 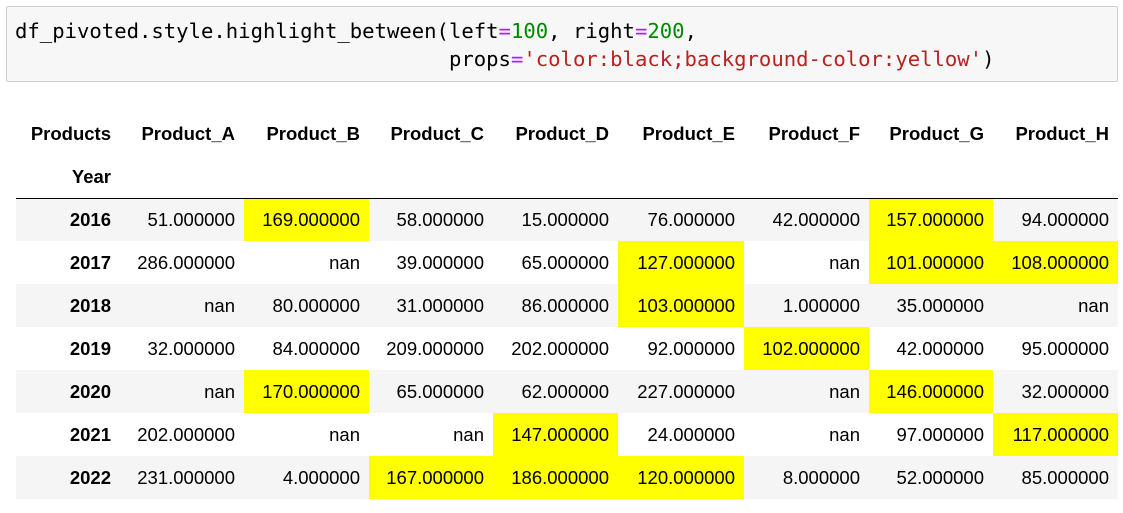 What do you see at coordinates (806, 348) in the screenshot?
I see `highlighted-cell: 102.000000` at bounding box center [806, 348].